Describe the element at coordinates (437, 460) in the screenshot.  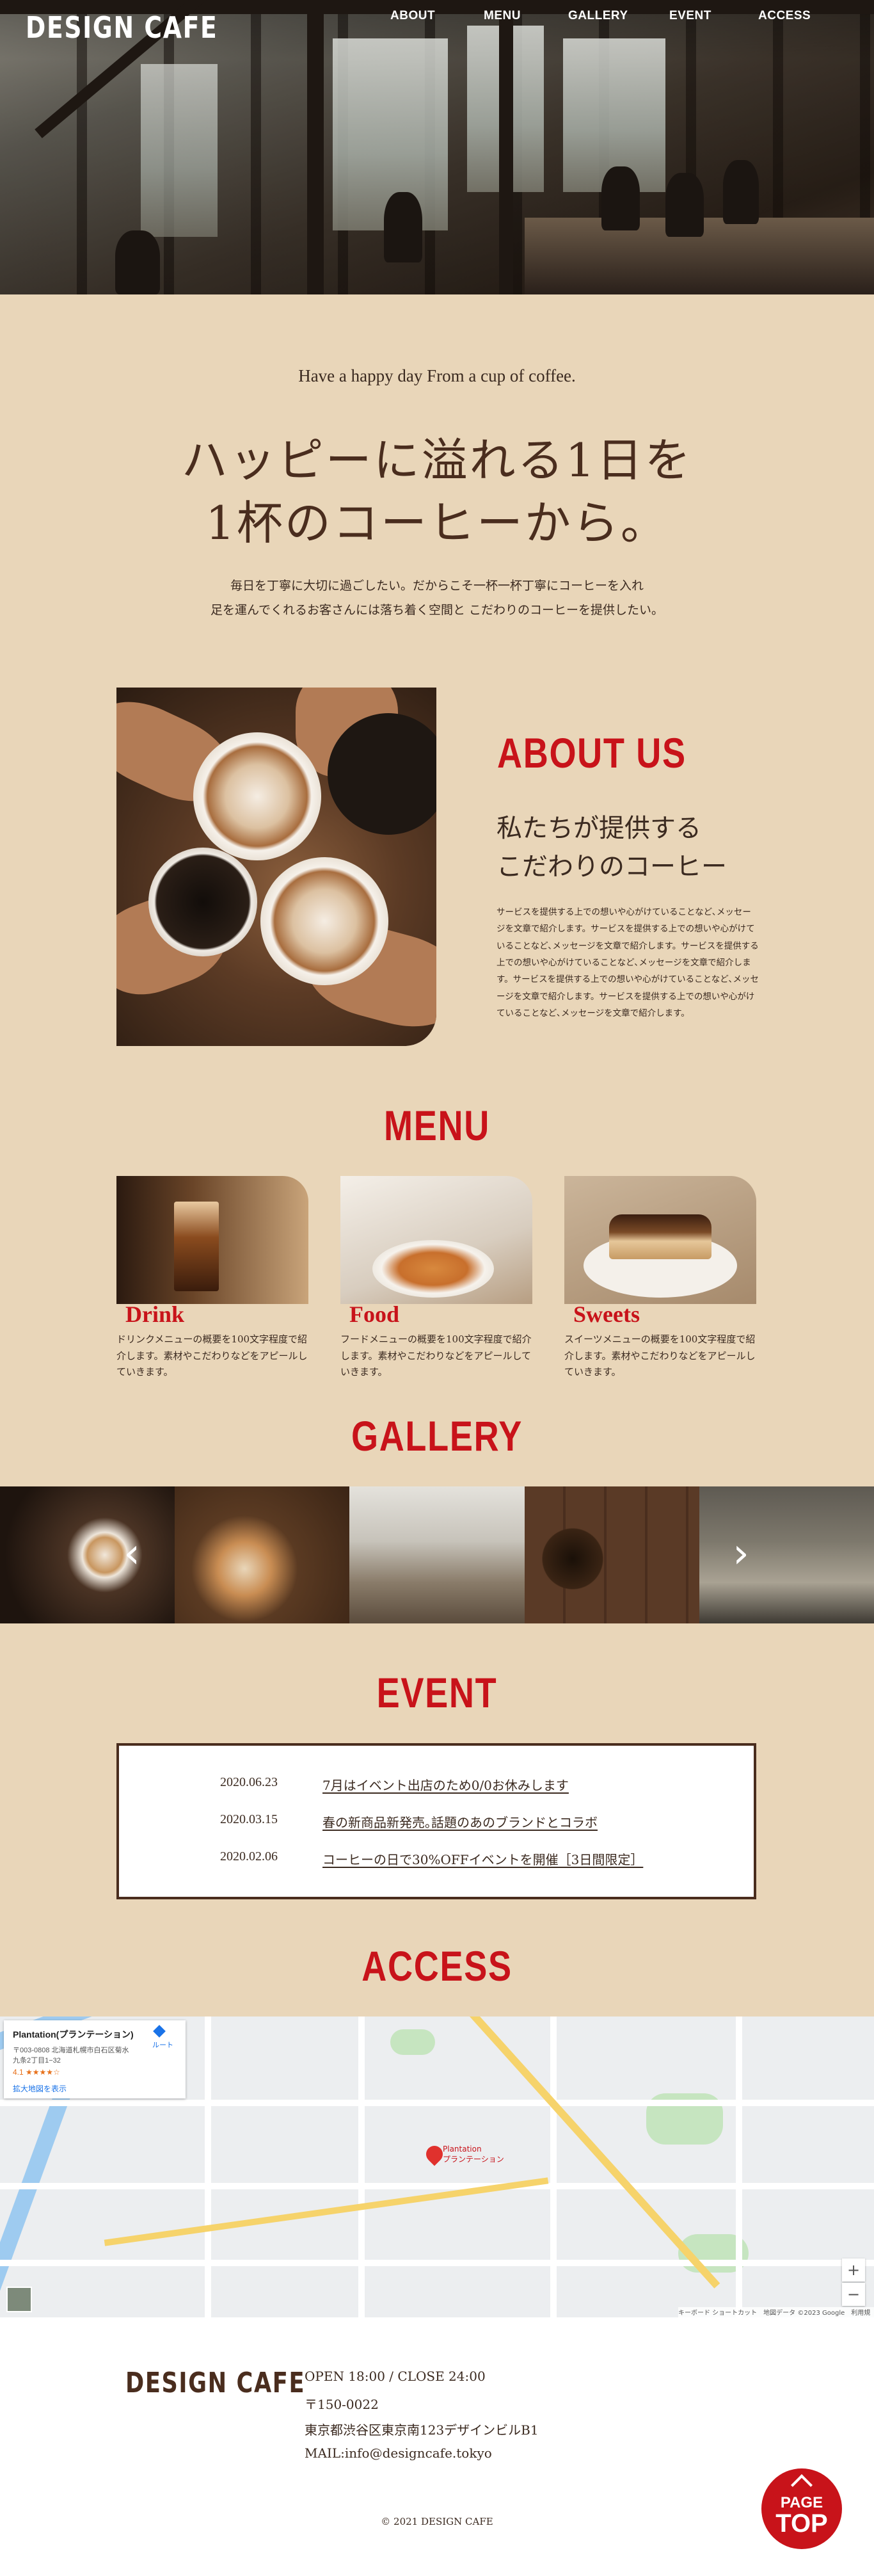
I see `intro-headline-line1: ハッピーに溢れる1日を` at that location.